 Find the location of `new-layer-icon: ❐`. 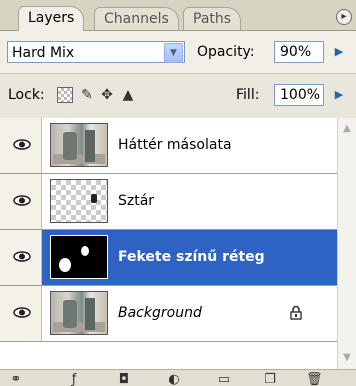

new-layer-icon: ❐ is located at coordinates (270, 379).